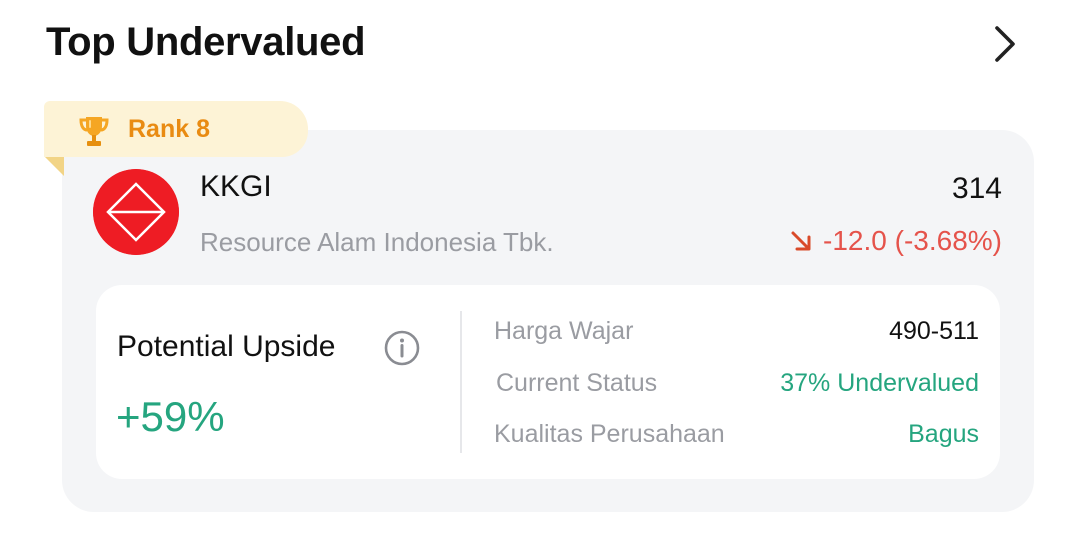  What do you see at coordinates (226, 346) in the screenshot?
I see `potential-upside-label: Potential Upside` at bounding box center [226, 346].